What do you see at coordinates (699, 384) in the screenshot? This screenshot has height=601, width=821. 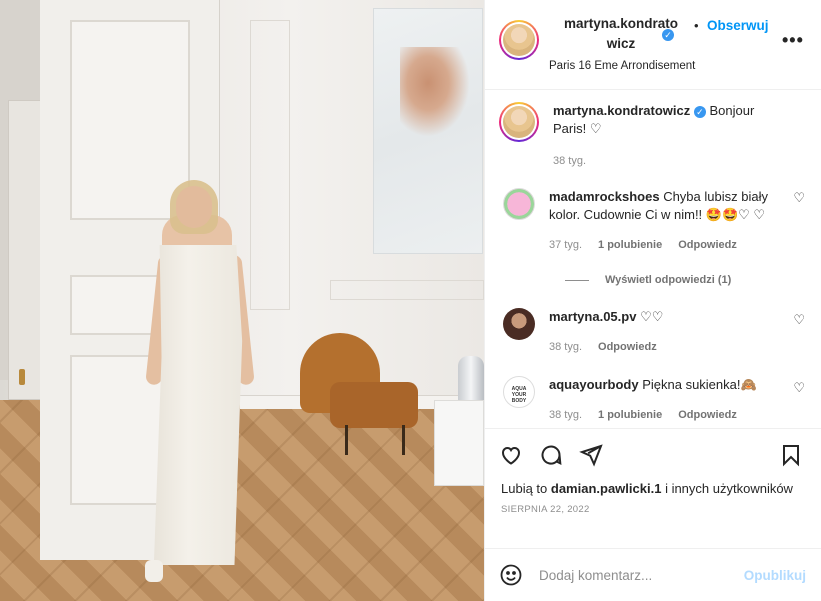 I see `comment-text: Piękna sukienka!🙈` at bounding box center [699, 384].